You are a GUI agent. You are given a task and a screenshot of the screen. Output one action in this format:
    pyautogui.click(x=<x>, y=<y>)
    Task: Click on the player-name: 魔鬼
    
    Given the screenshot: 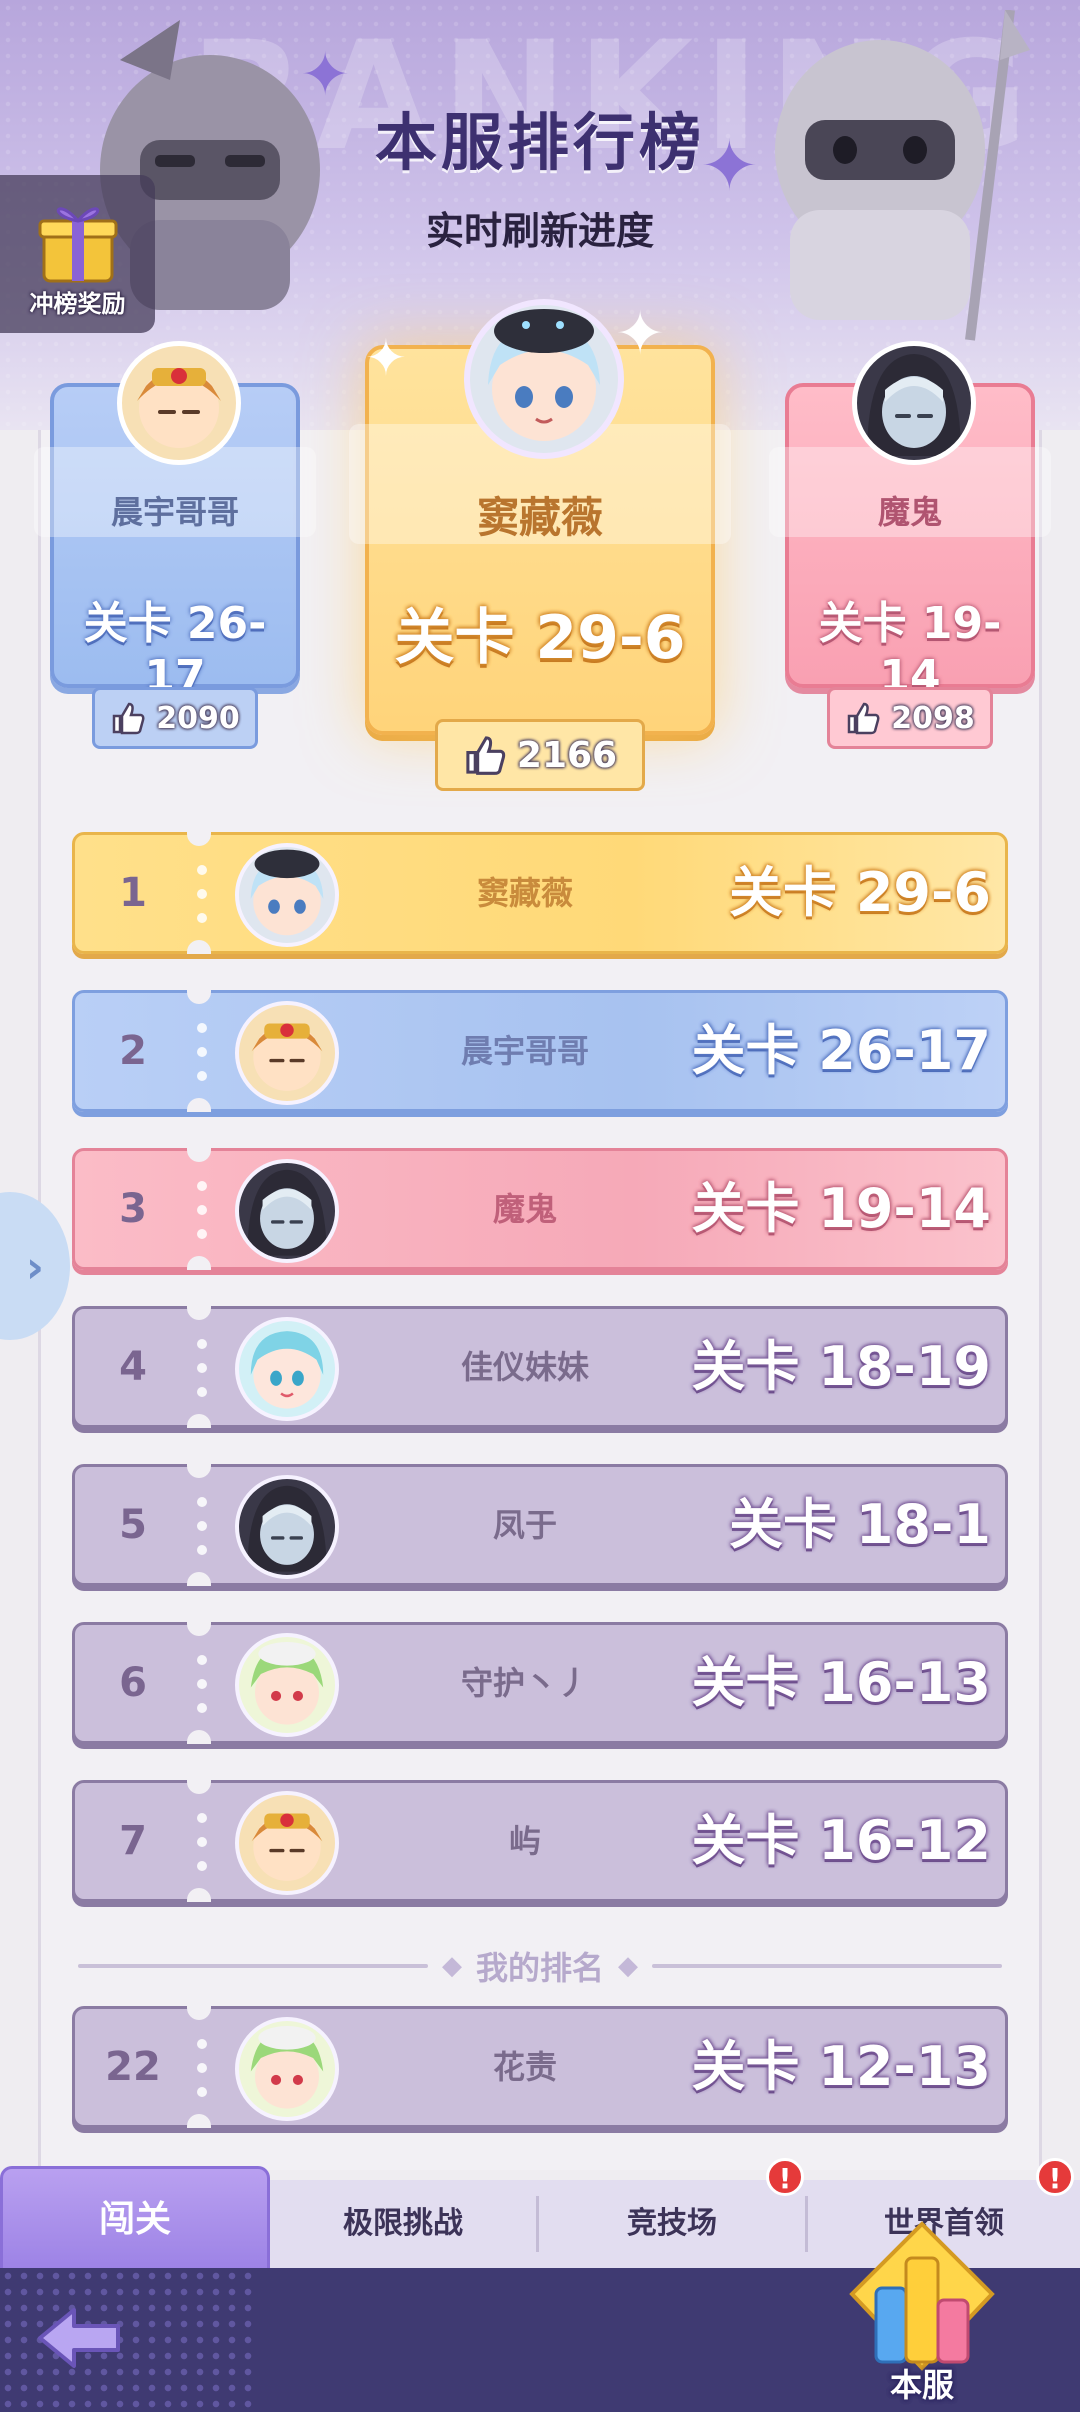 What is the action you would take?
    pyautogui.click(x=524, y=1209)
    